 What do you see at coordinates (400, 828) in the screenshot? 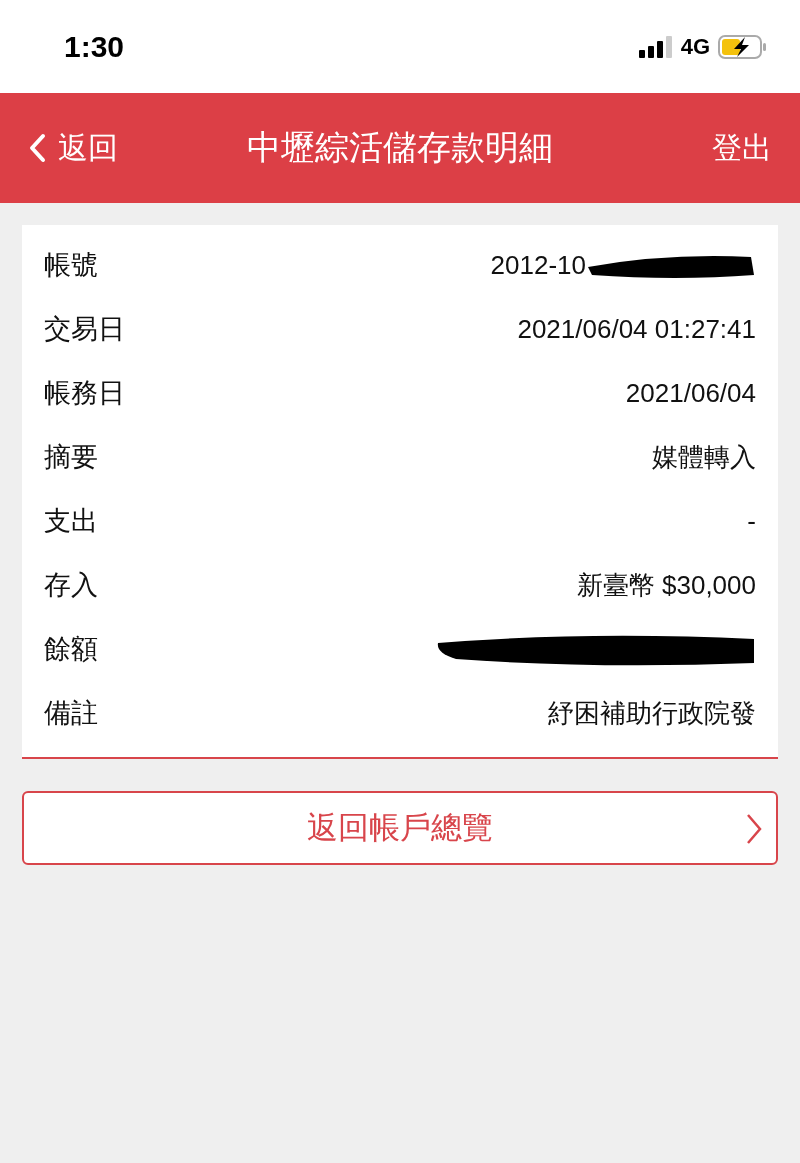
I see `account-overview-button: 返回帳戶總覽` at bounding box center [400, 828].